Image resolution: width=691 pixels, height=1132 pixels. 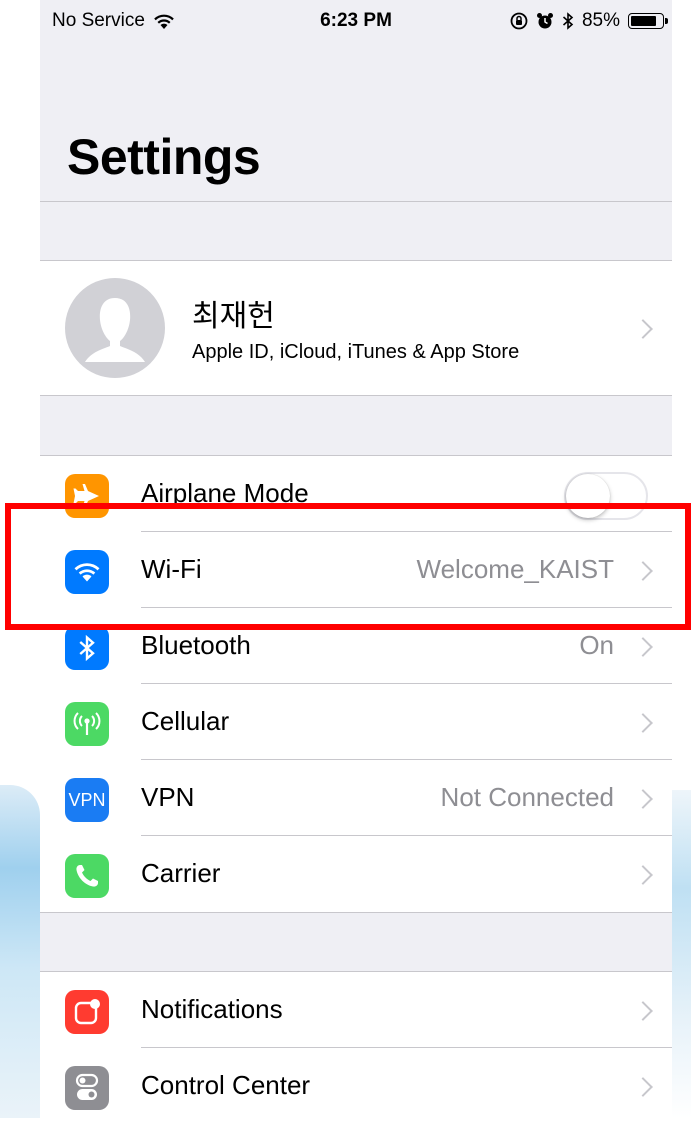 I want to click on vpn-icon: VPN, so click(x=87, y=800).